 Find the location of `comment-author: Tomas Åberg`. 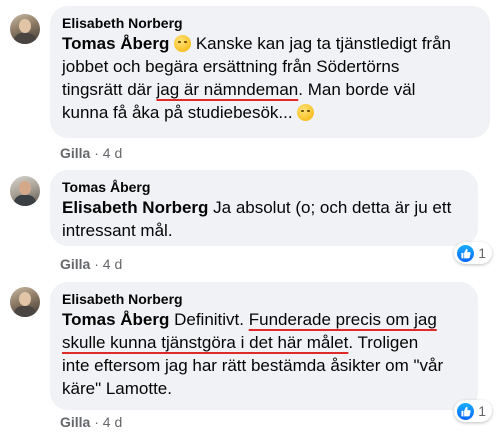

comment-author: Tomas Åberg is located at coordinates (263, 187).